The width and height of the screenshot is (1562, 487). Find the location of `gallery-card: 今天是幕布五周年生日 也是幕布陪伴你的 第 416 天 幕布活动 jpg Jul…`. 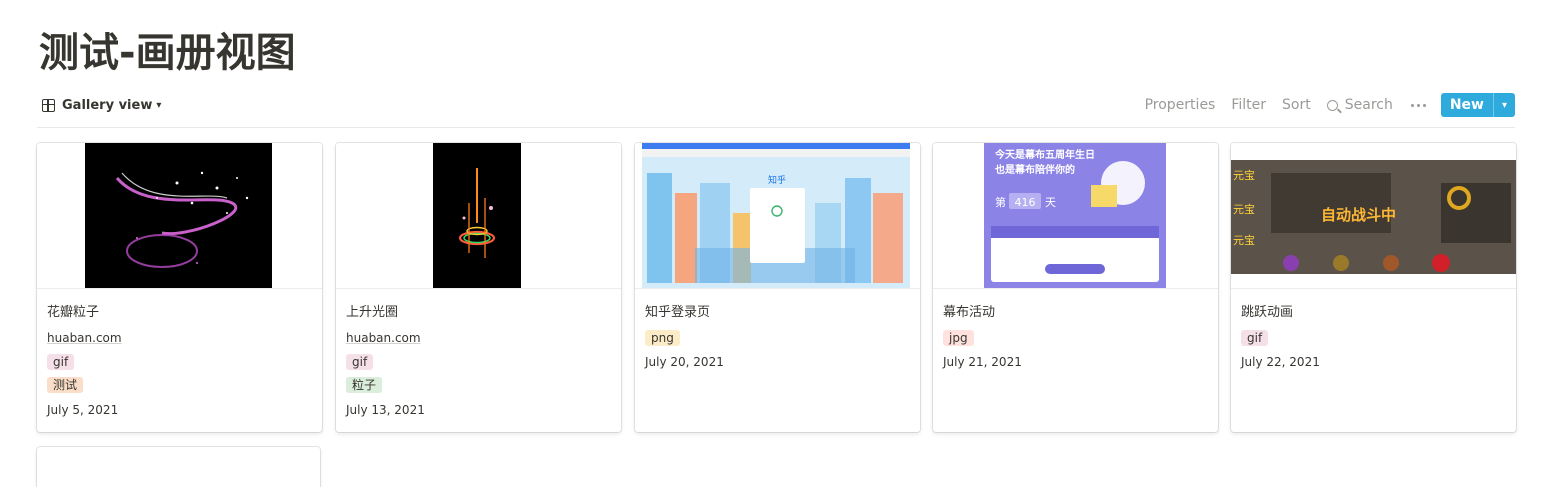

gallery-card: 今天是幕布五周年生日 也是幕布陪伴你的 第 416 天 幕布活动 jpg Jul… is located at coordinates (1075, 287).